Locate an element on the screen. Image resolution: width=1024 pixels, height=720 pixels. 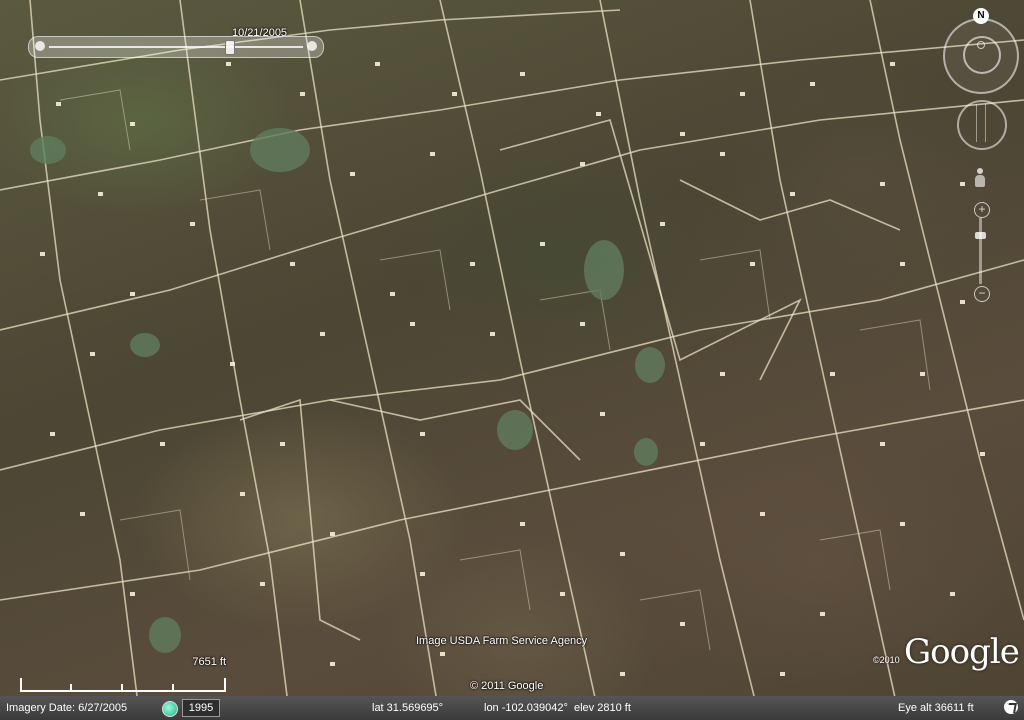
zoom-track is located at coordinates (980, 251).